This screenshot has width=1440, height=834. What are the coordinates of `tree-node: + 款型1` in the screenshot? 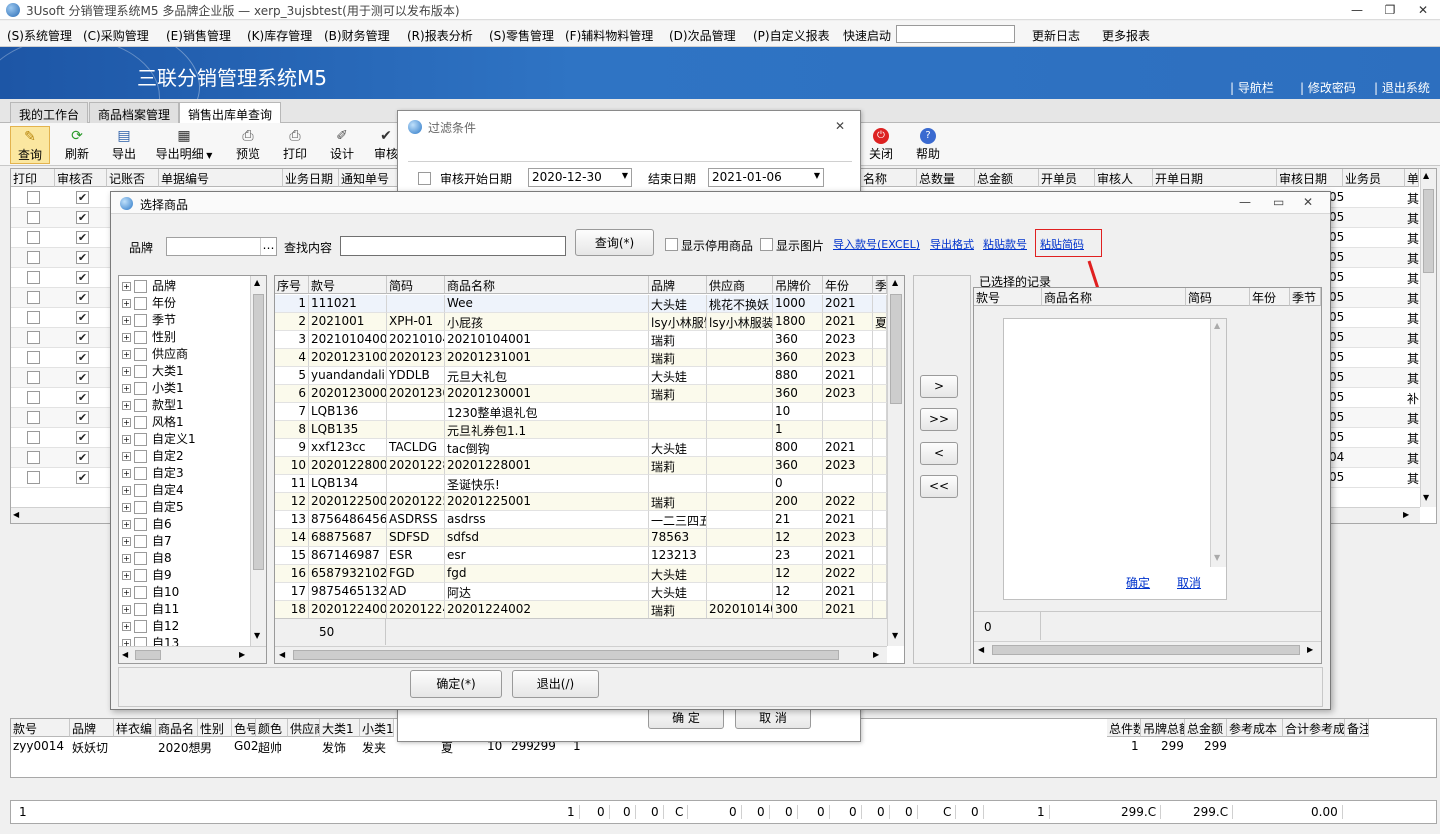 It's located at (153, 404).